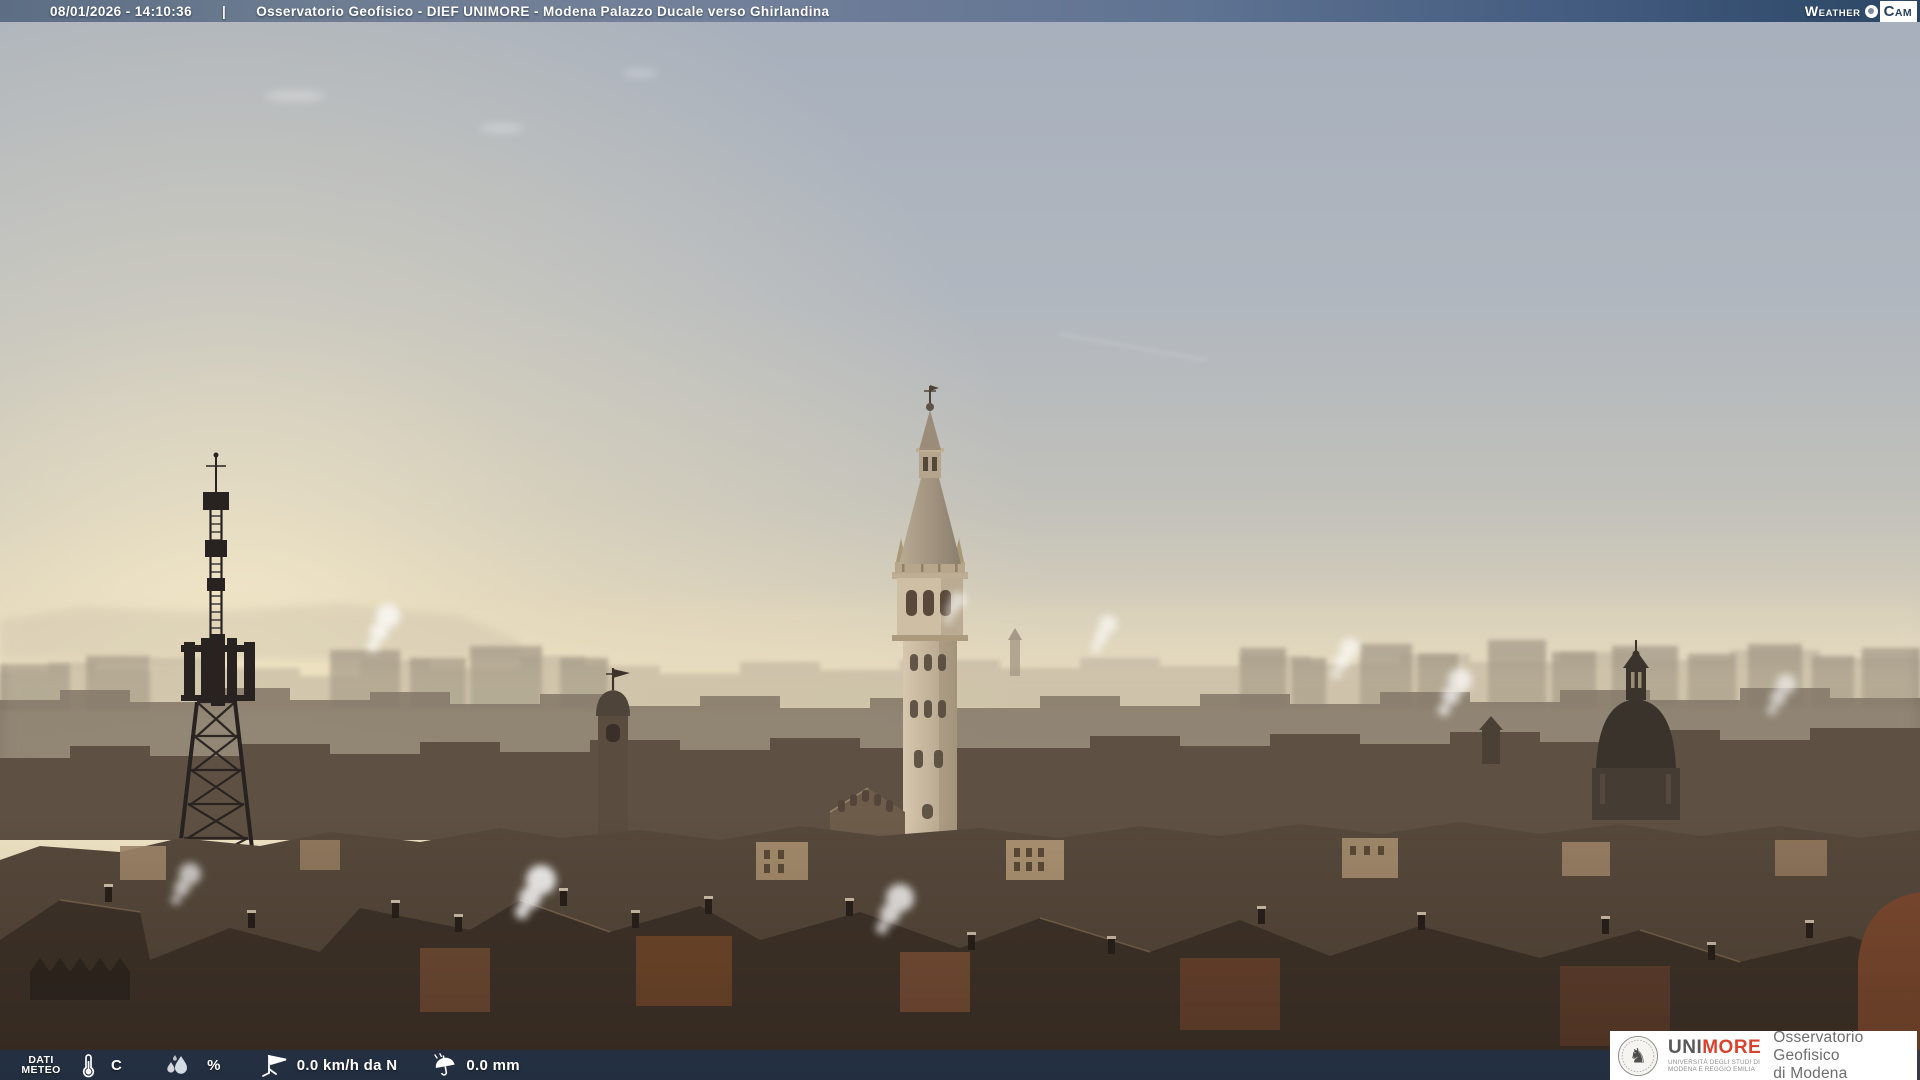 Image resolution: width=1920 pixels, height=1080 pixels. I want to click on dati-meteo-label: DATI METEO, so click(41, 1065).